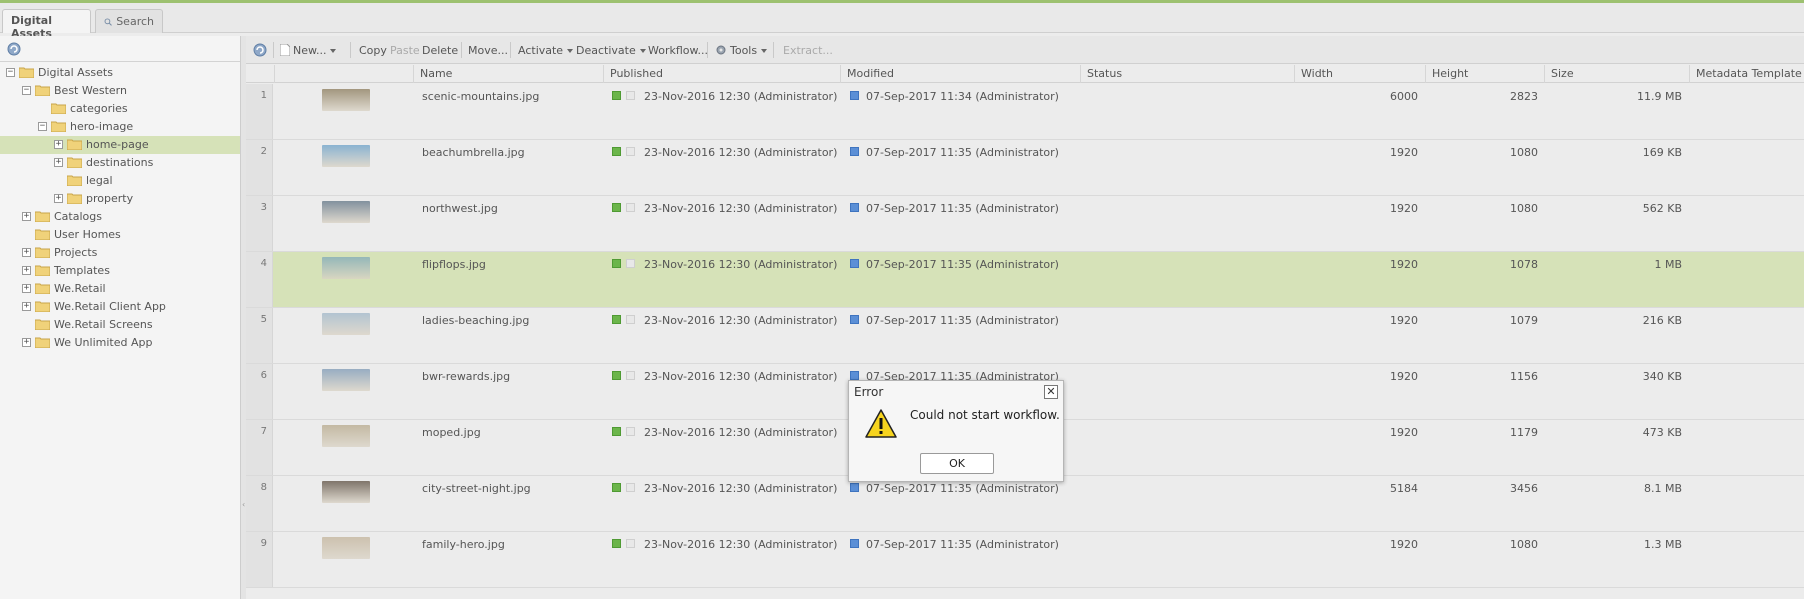  I want to click on tools-label: Tools, so click(744, 50).